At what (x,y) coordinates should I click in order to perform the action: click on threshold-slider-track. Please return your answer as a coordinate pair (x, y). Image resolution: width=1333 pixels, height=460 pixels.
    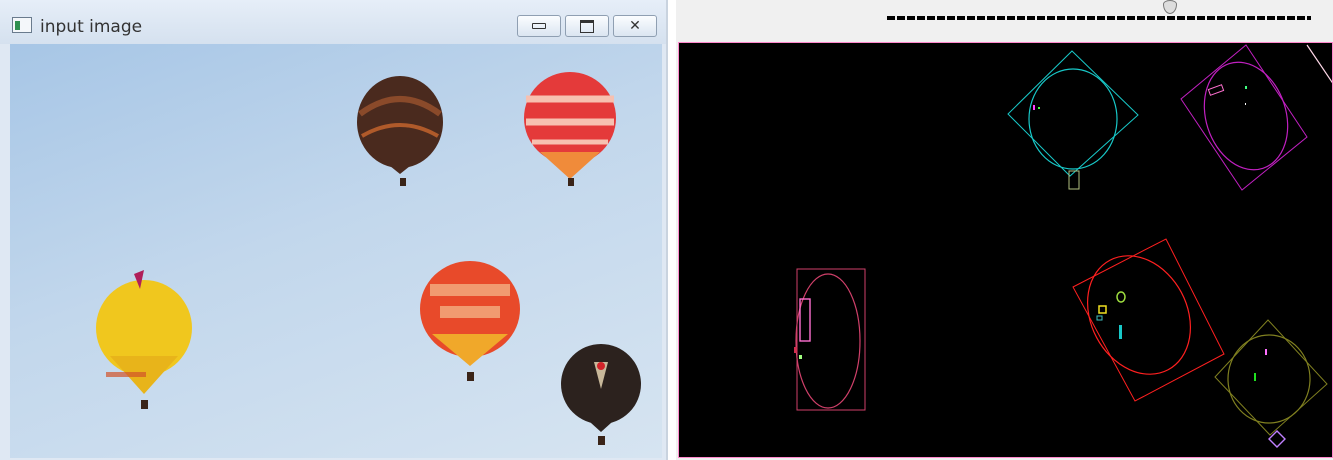
    Looking at the image, I should click on (1099, 18).